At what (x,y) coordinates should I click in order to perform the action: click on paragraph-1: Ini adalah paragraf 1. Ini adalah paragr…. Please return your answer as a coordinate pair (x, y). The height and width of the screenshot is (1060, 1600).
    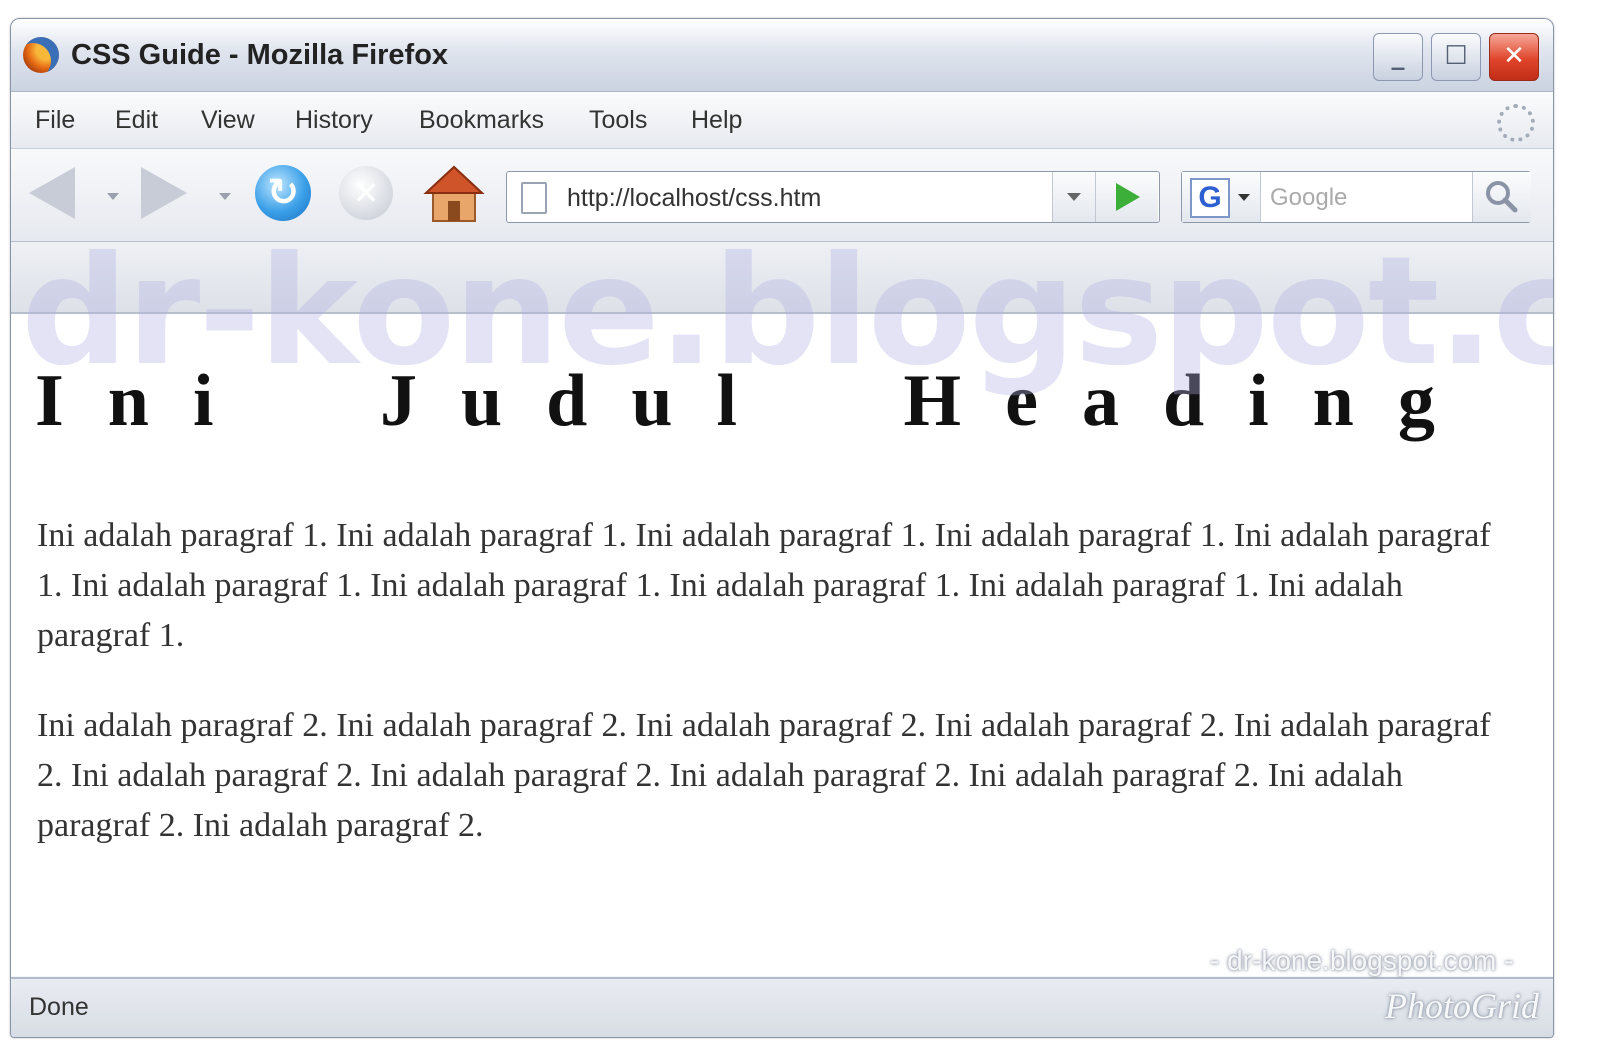
    Looking at the image, I should click on (764, 585).